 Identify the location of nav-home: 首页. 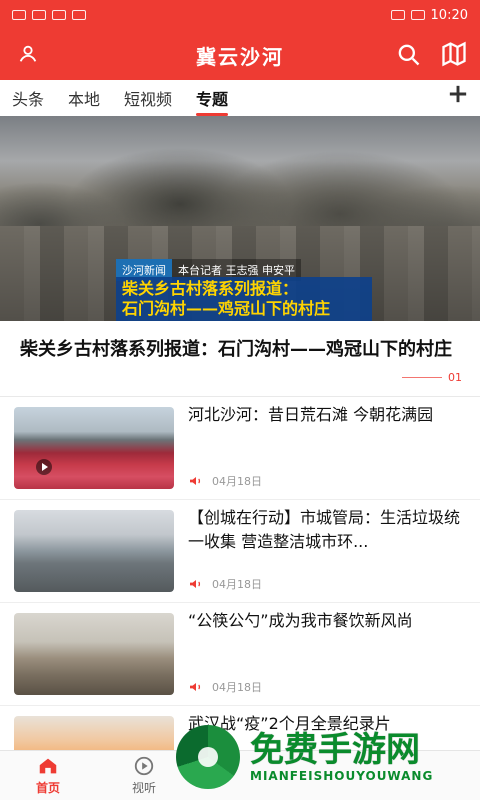
(48, 775).